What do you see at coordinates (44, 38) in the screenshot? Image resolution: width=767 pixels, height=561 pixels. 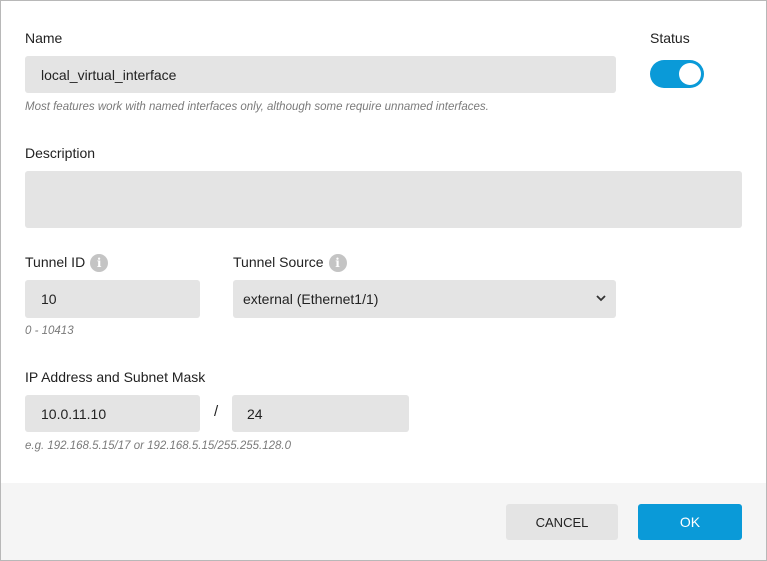 I see `name-label: Name` at bounding box center [44, 38].